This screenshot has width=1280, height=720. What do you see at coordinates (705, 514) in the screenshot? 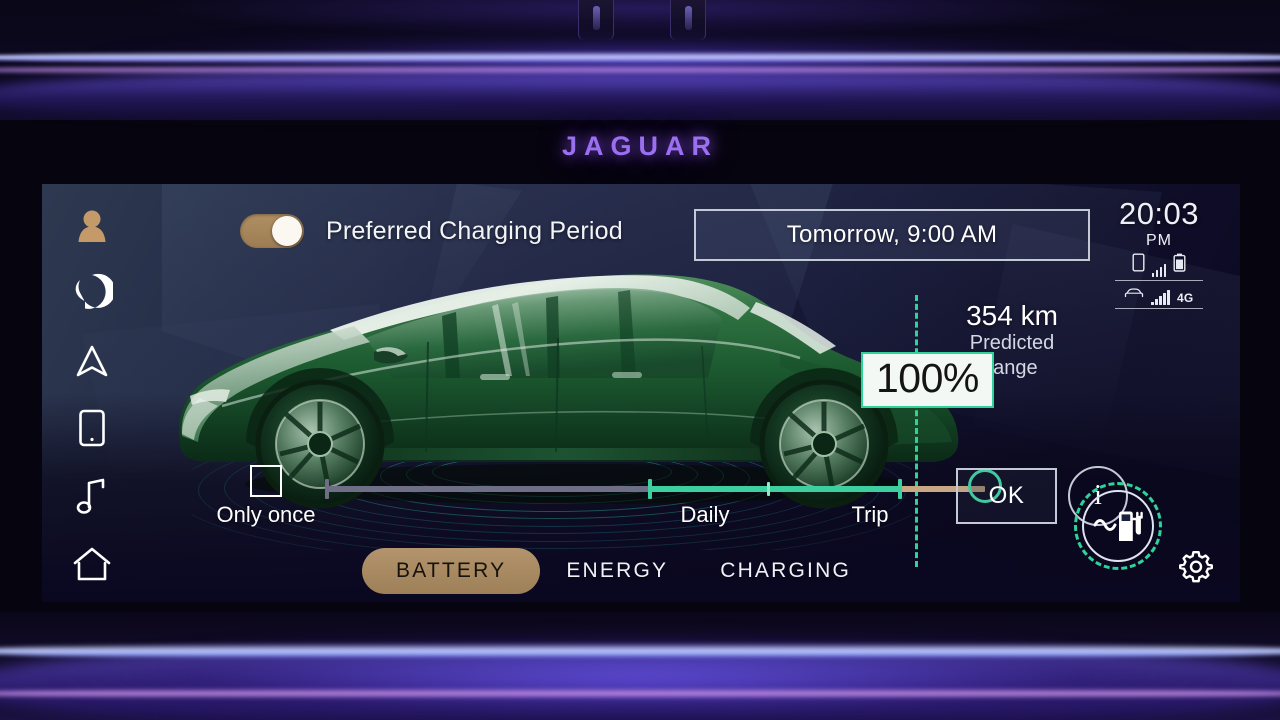
I see `slider-label-daily: Daily` at bounding box center [705, 514].